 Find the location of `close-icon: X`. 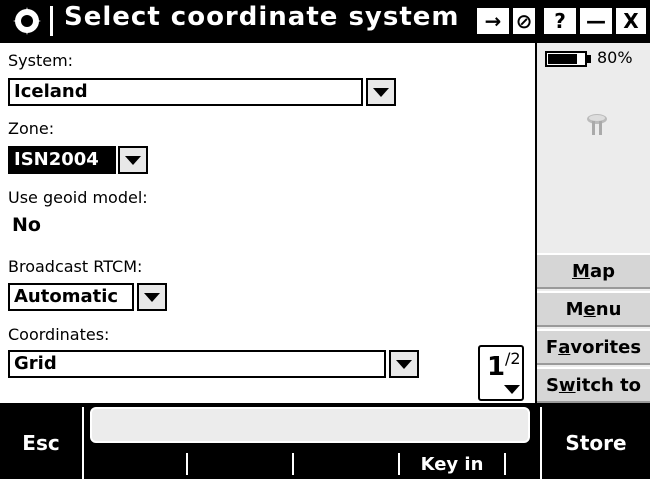

close-icon: X is located at coordinates (631, 21).